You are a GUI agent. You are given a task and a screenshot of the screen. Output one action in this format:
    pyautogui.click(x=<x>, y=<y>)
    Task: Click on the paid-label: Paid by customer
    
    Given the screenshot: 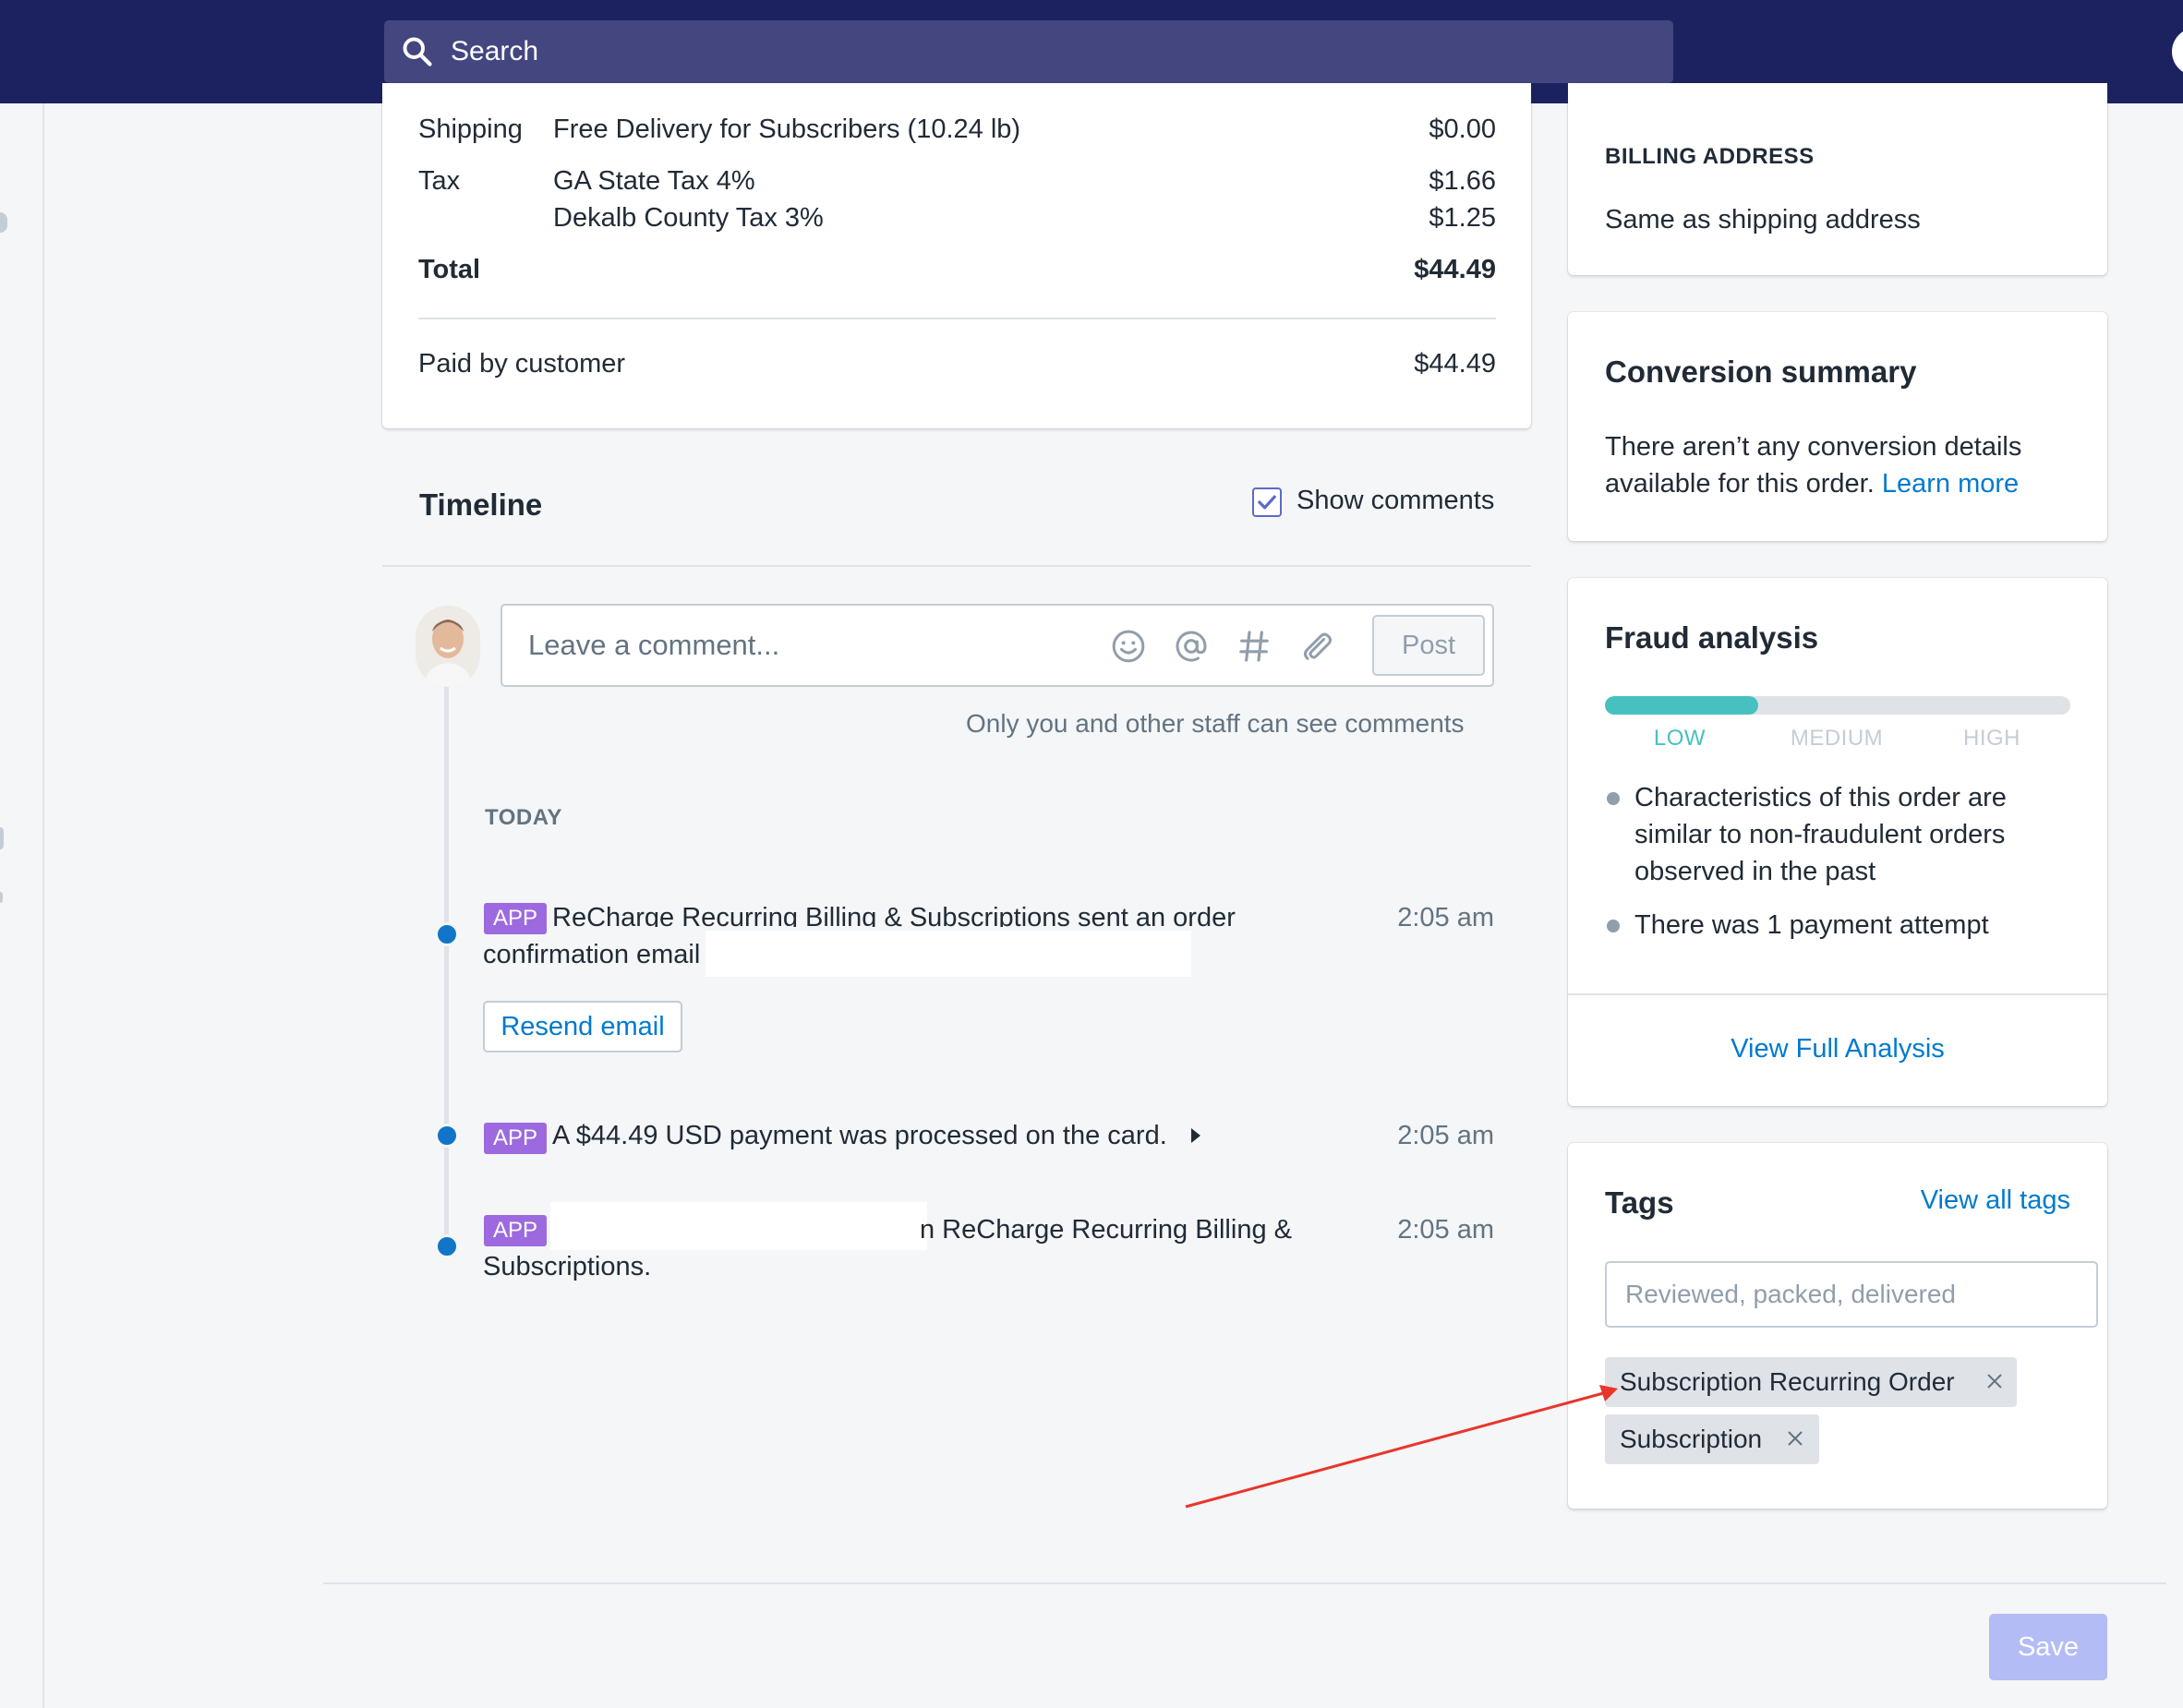 What is the action you would take?
    pyautogui.click(x=522, y=364)
    